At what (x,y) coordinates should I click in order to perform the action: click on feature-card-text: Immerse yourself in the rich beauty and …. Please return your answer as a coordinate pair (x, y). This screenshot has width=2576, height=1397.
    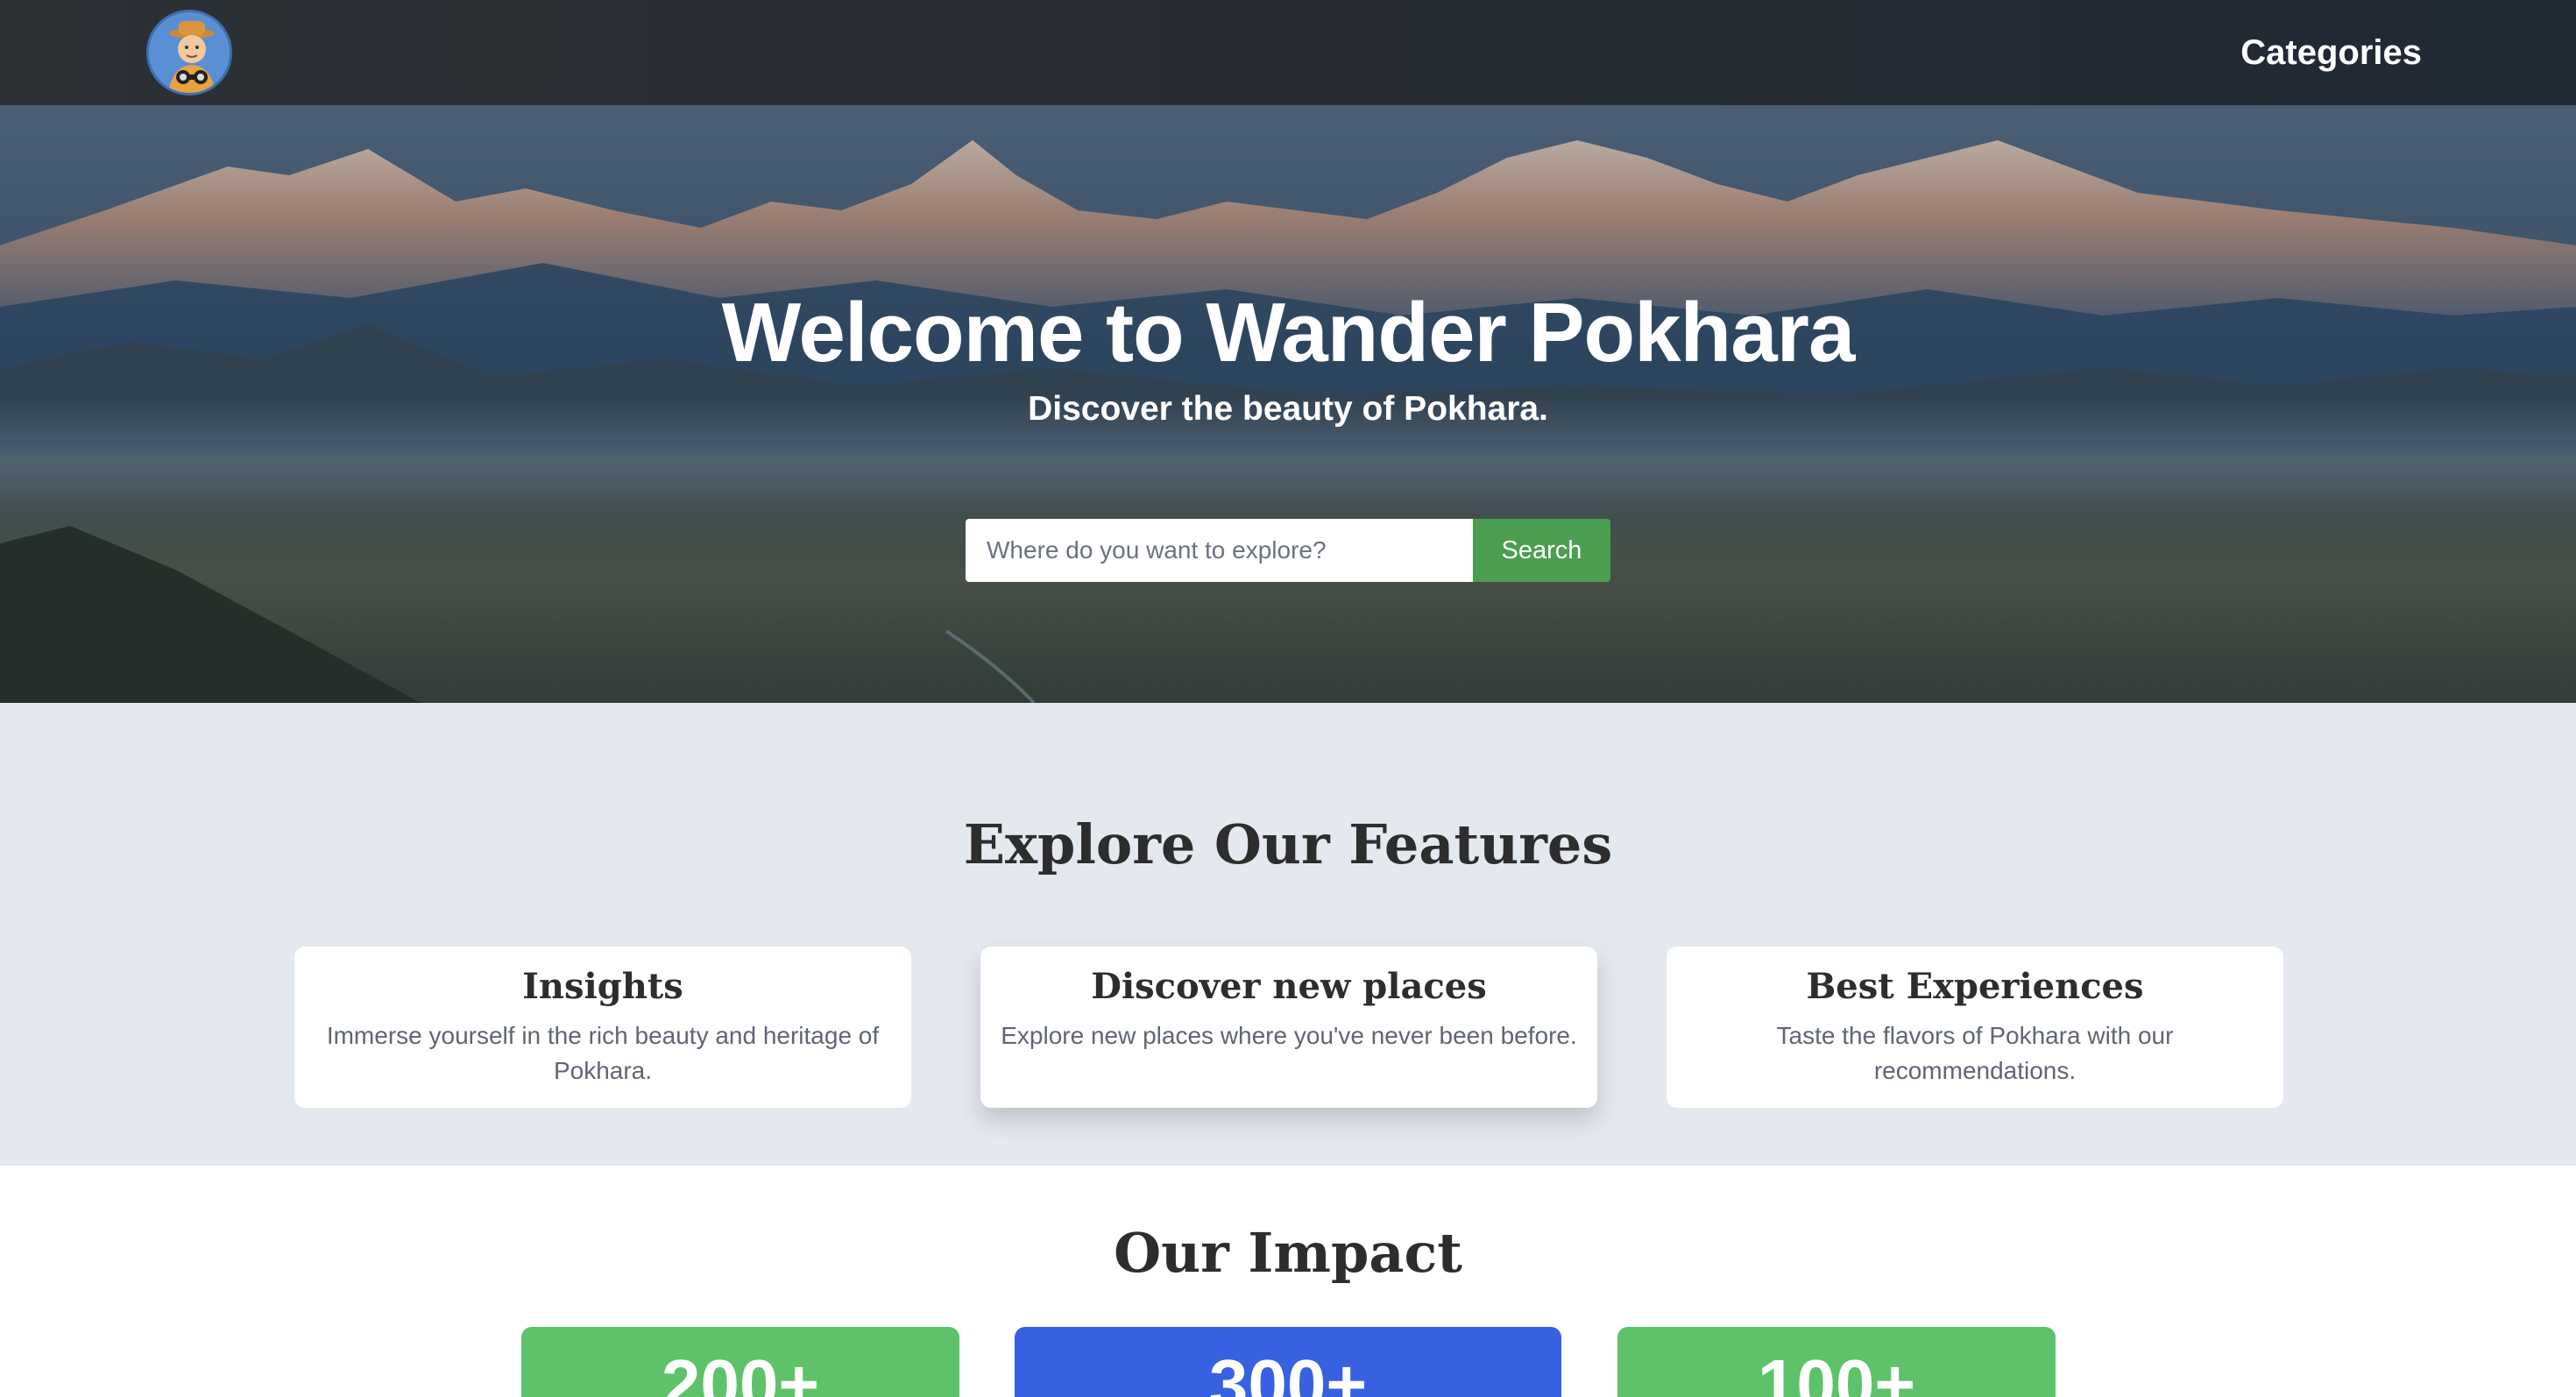
    Looking at the image, I should click on (603, 1053).